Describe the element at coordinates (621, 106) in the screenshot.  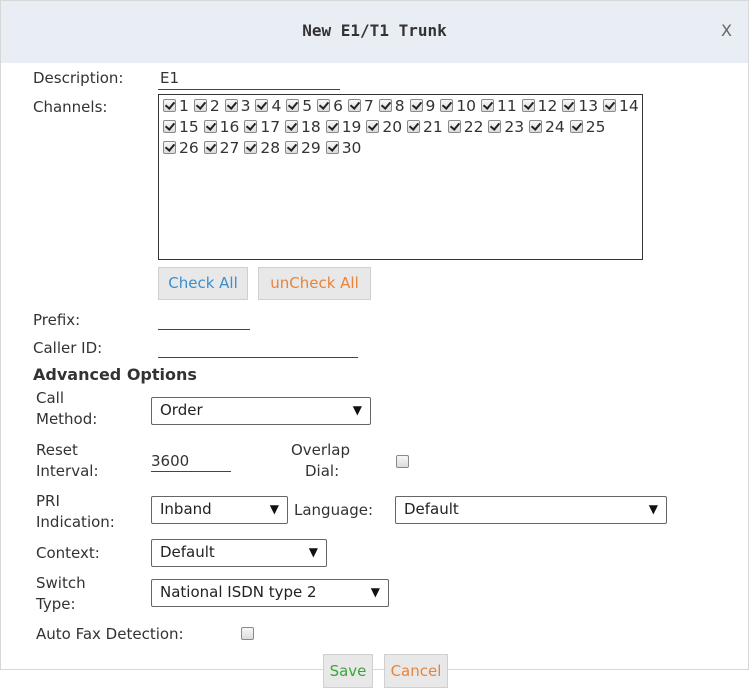
I see `channel-item: 14` at that location.